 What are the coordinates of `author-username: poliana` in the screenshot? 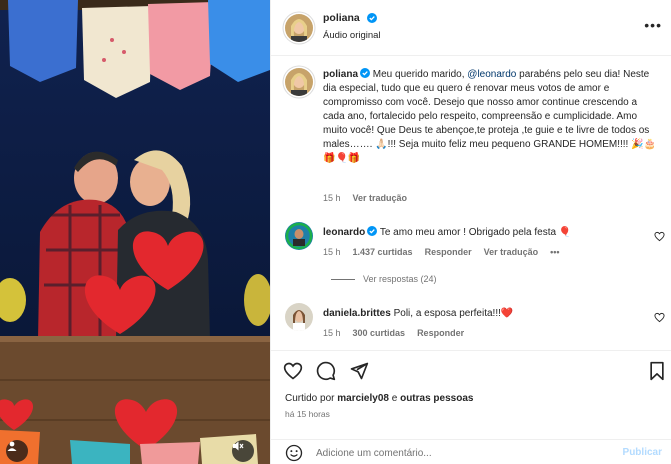 It's located at (341, 18).